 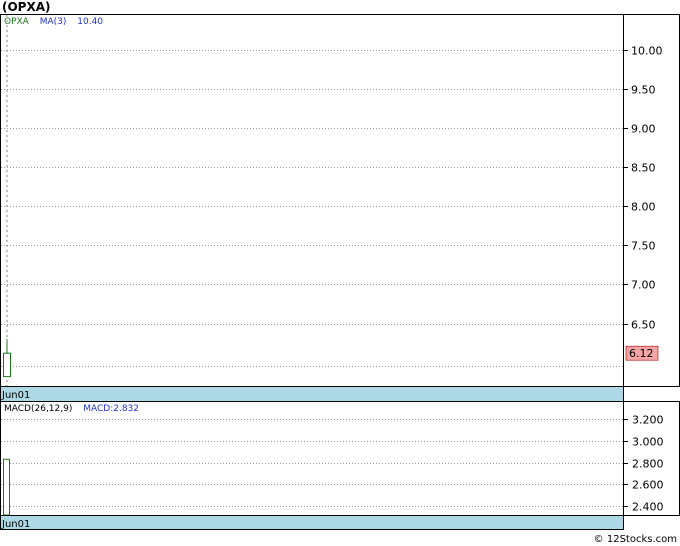 I want to click on price-tick-label: 6.50, so click(x=643, y=325).